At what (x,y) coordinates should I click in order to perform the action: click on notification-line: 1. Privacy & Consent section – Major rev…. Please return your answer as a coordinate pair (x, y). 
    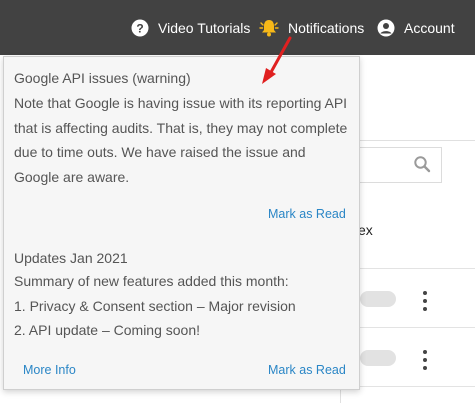
    Looking at the image, I should click on (155, 305).